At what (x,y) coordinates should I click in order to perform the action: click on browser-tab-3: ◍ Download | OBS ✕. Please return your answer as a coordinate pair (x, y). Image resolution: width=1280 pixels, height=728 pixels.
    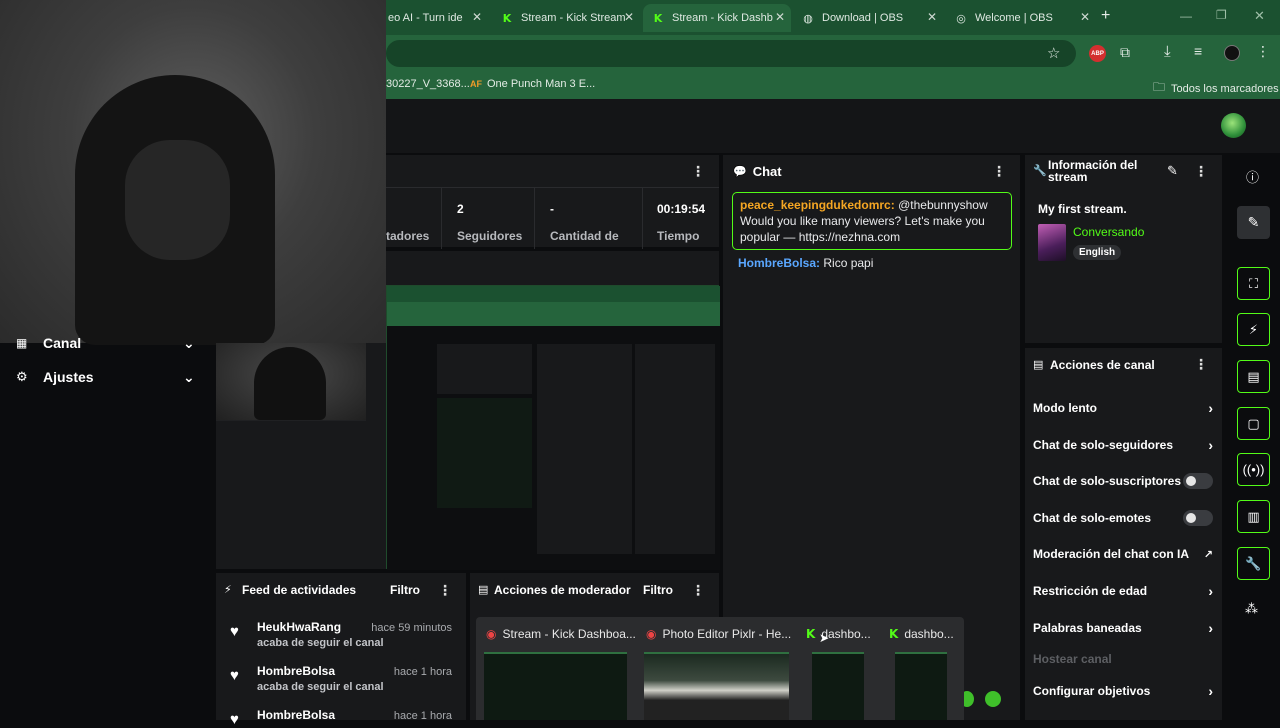
    Looking at the image, I should click on (869, 18).